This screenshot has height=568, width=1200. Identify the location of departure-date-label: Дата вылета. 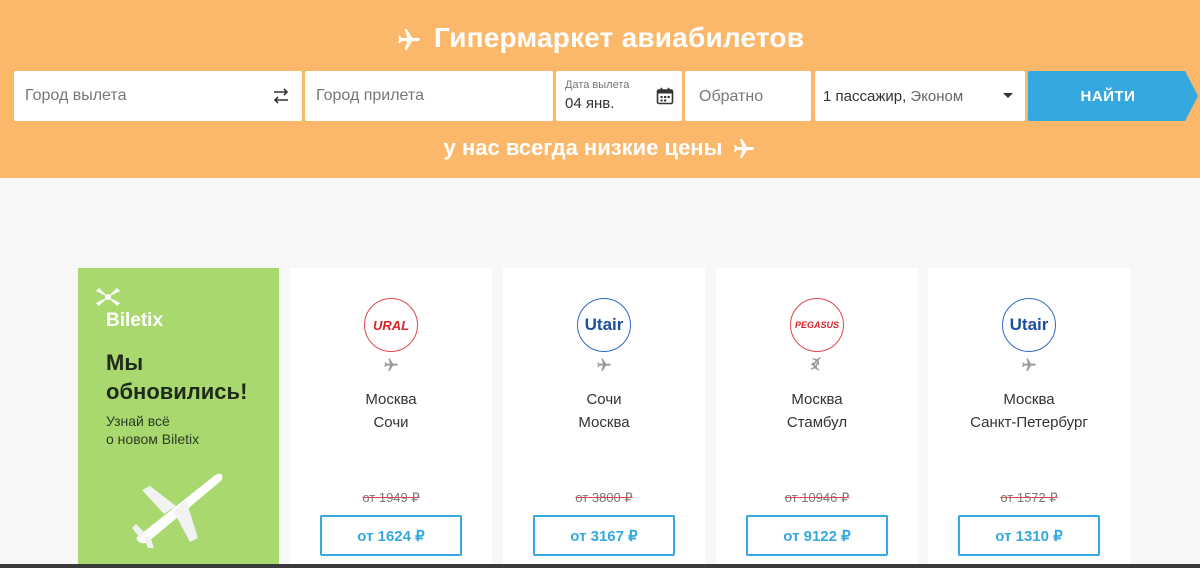
(597, 85).